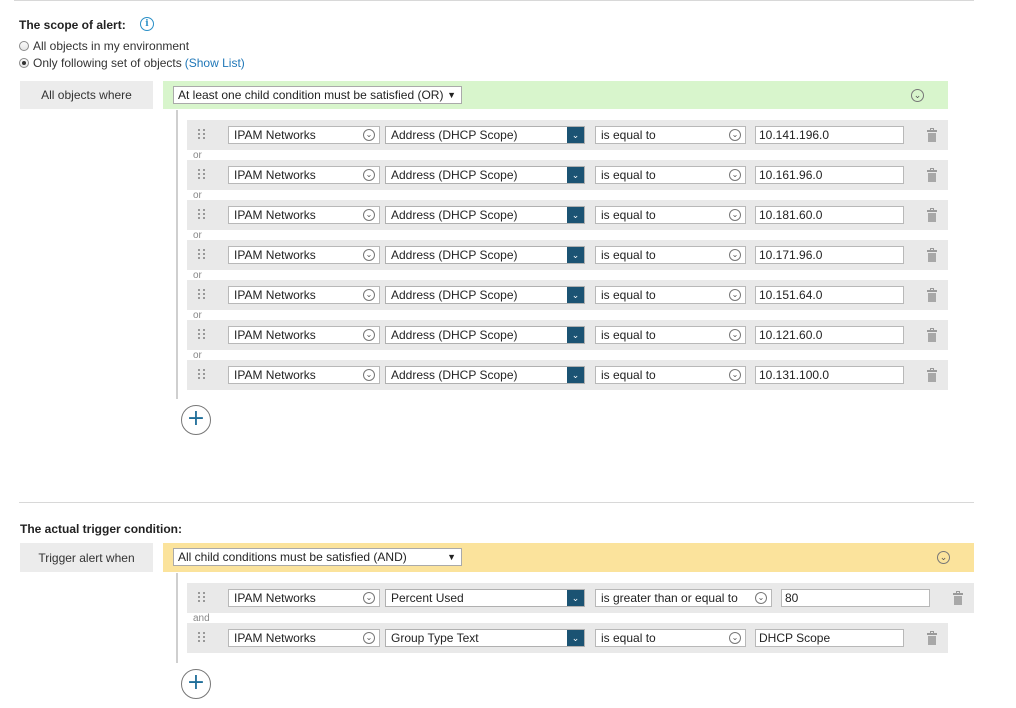  I want to click on add-trigger-condition-button: +, so click(196, 684).